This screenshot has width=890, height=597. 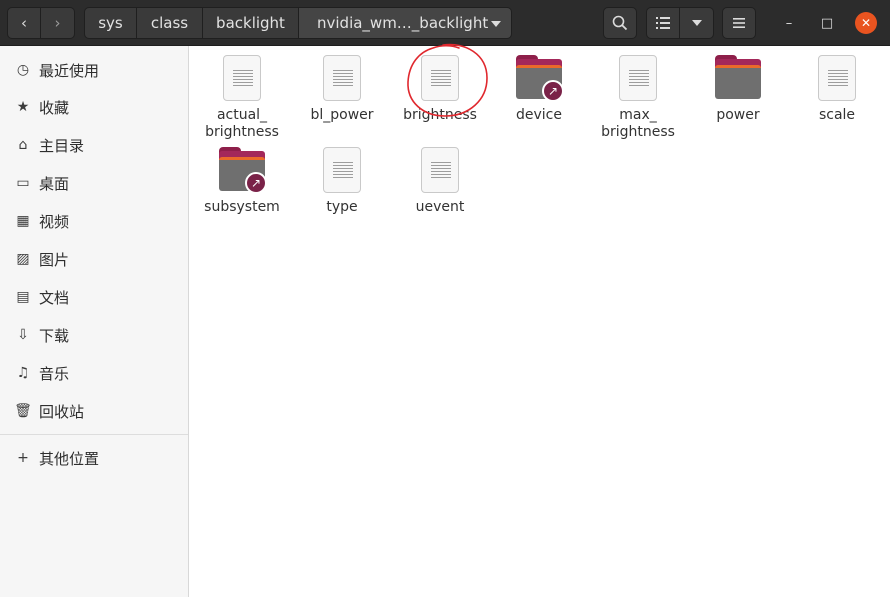 I want to click on home-icon: ⌂, so click(x=23, y=145).